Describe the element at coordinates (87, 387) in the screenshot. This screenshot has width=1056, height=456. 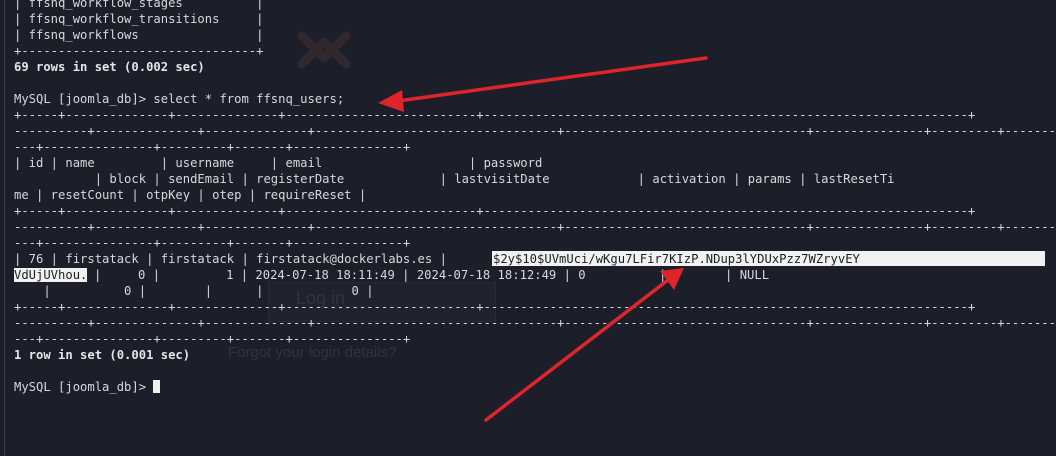
I see `sql-prompt: MySQL [joomla_db]>` at that location.